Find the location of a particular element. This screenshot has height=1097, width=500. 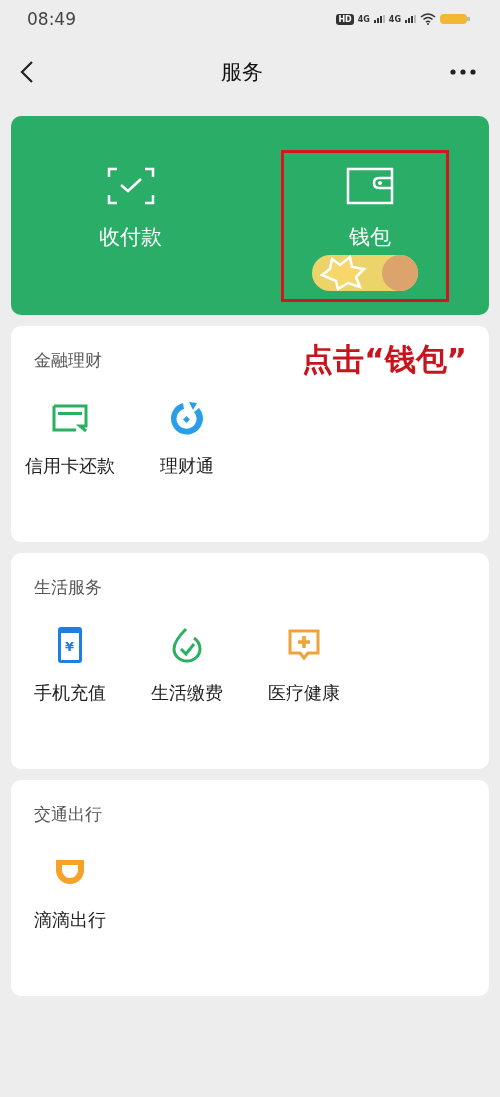

service-item: 信用卡还款 is located at coordinates (69, 439).